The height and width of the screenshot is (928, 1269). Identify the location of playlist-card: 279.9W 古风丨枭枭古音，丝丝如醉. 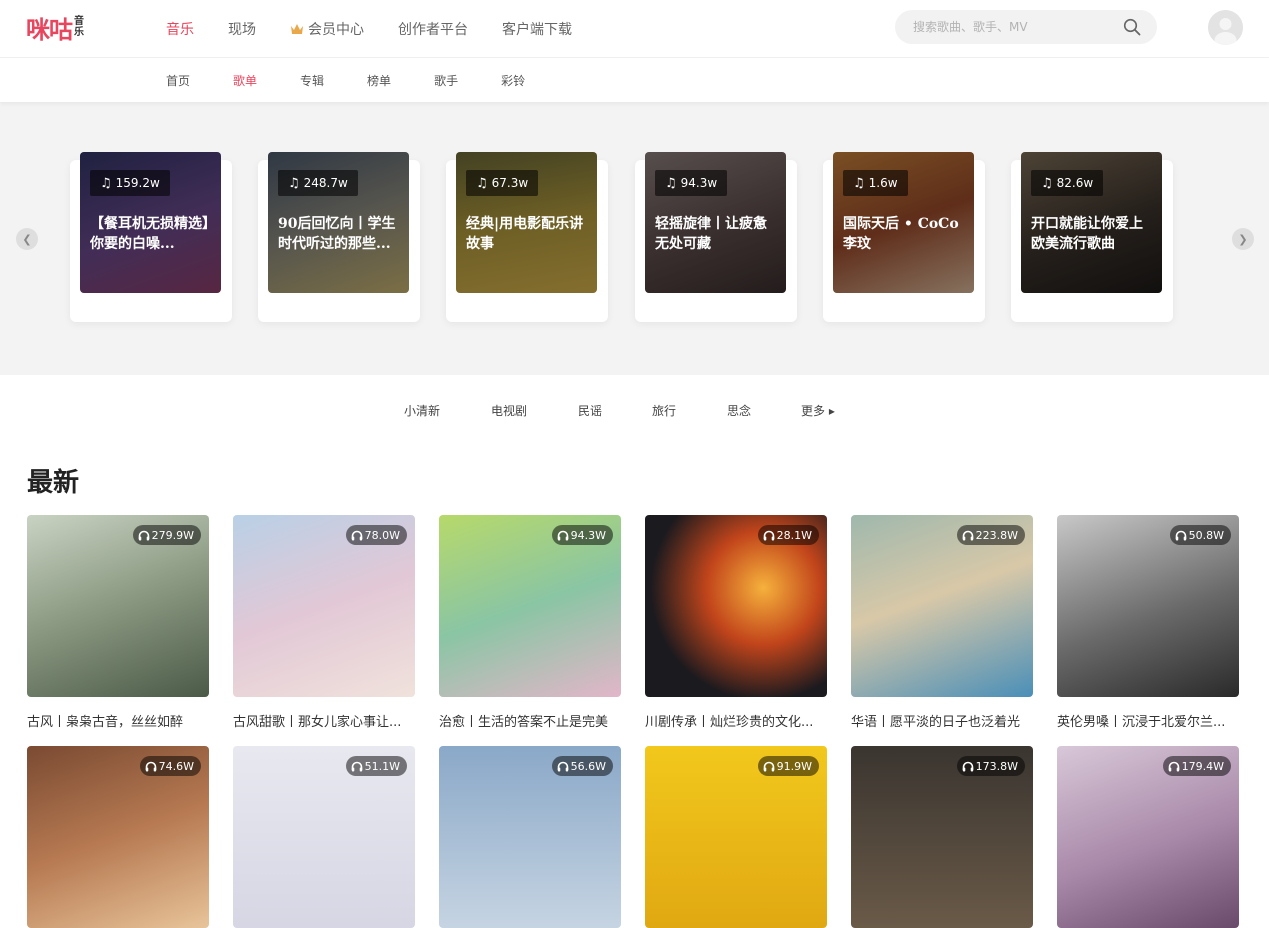
(118, 622).